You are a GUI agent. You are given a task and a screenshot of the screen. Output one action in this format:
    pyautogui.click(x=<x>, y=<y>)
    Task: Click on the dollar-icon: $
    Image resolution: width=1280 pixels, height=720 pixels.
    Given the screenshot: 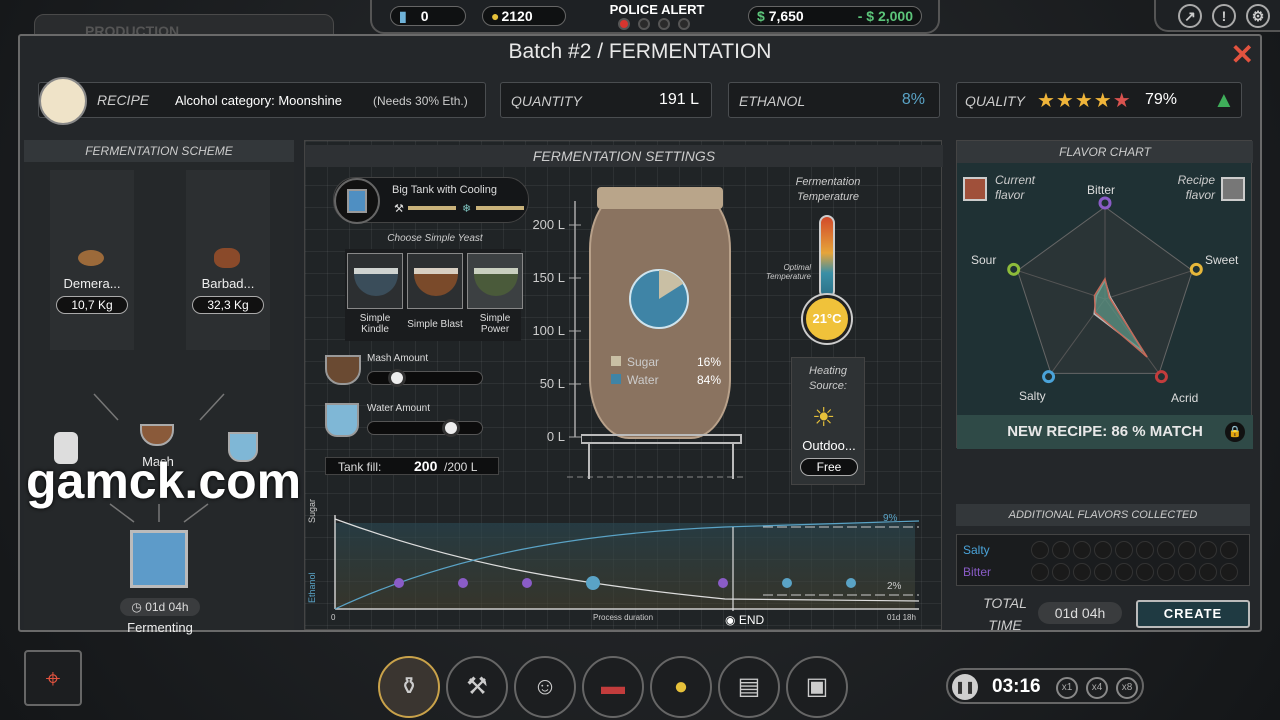 What is the action you would take?
    pyautogui.click(x=761, y=16)
    